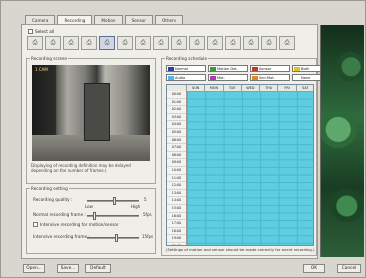 The width and height of the screenshot is (366, 278). I want to click on normal-frame-label: Normal recording frame :, so click(59, 214).